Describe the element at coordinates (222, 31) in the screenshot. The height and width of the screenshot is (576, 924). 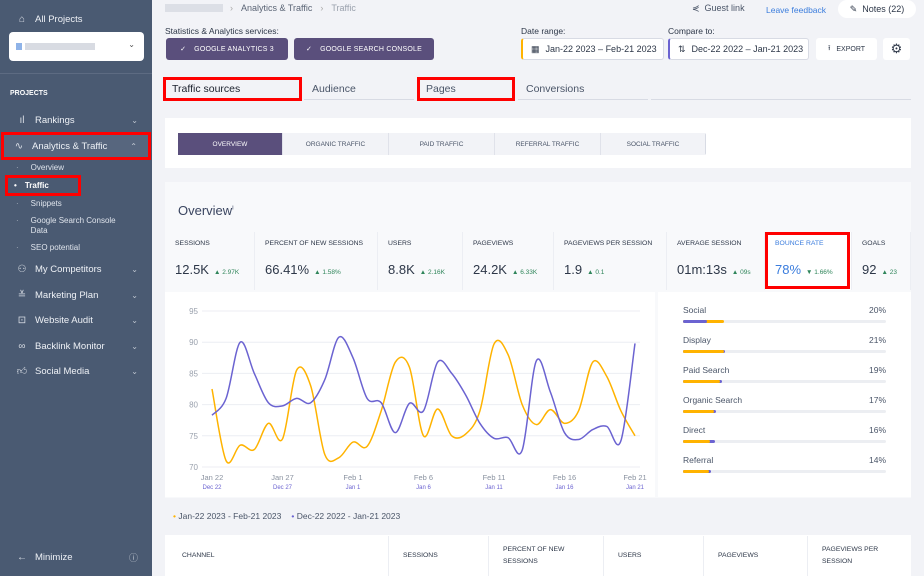
I see `services-label: Statistics & Analytics services:` at that location.